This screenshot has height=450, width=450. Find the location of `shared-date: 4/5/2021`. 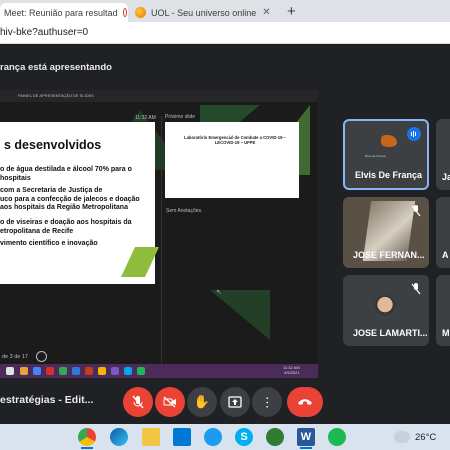

shared-date: 4/5/2021 is located at coordinates (292, 372).